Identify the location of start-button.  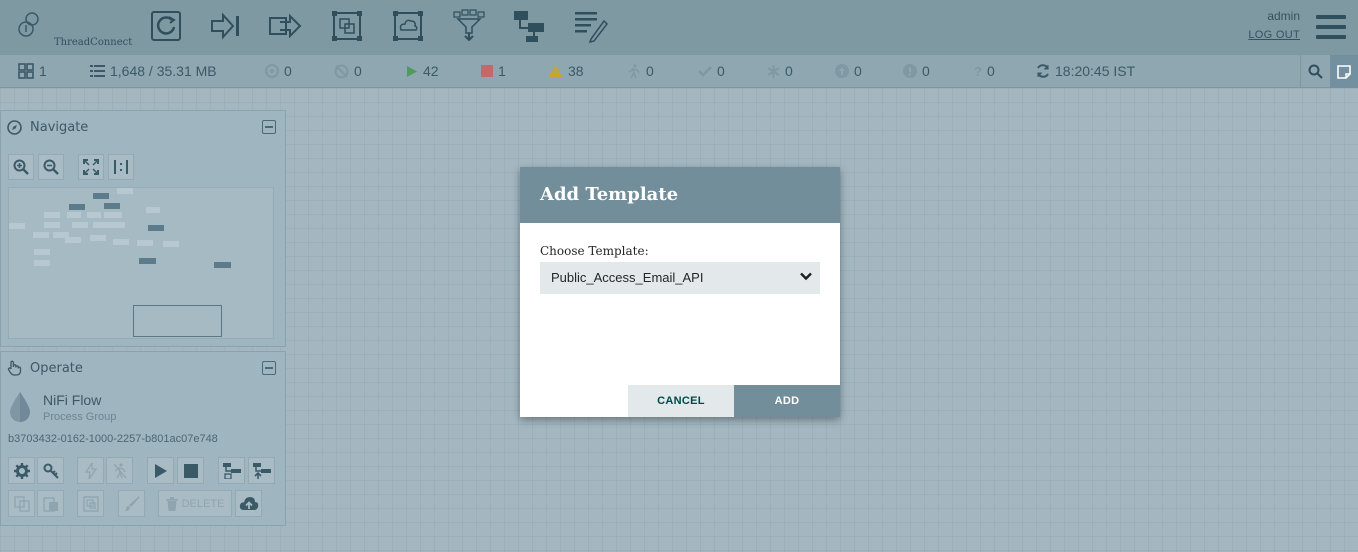
(160, 470).